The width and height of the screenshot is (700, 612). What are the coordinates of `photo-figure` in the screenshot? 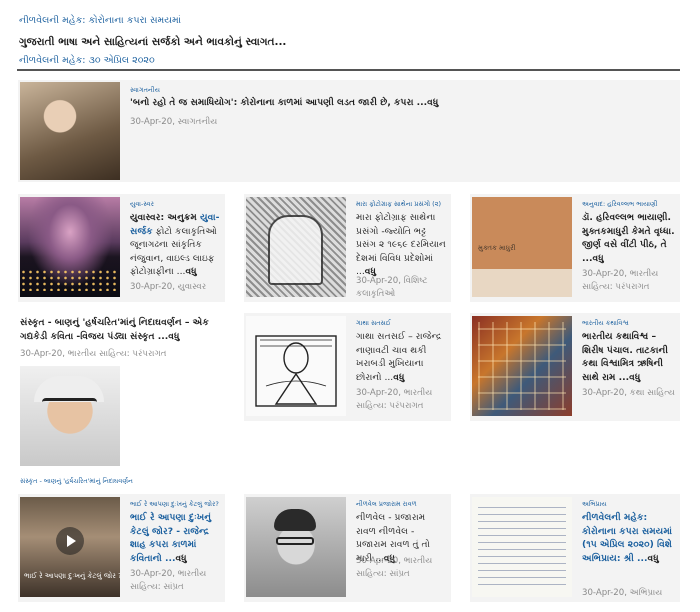 It's located at (295, 250).